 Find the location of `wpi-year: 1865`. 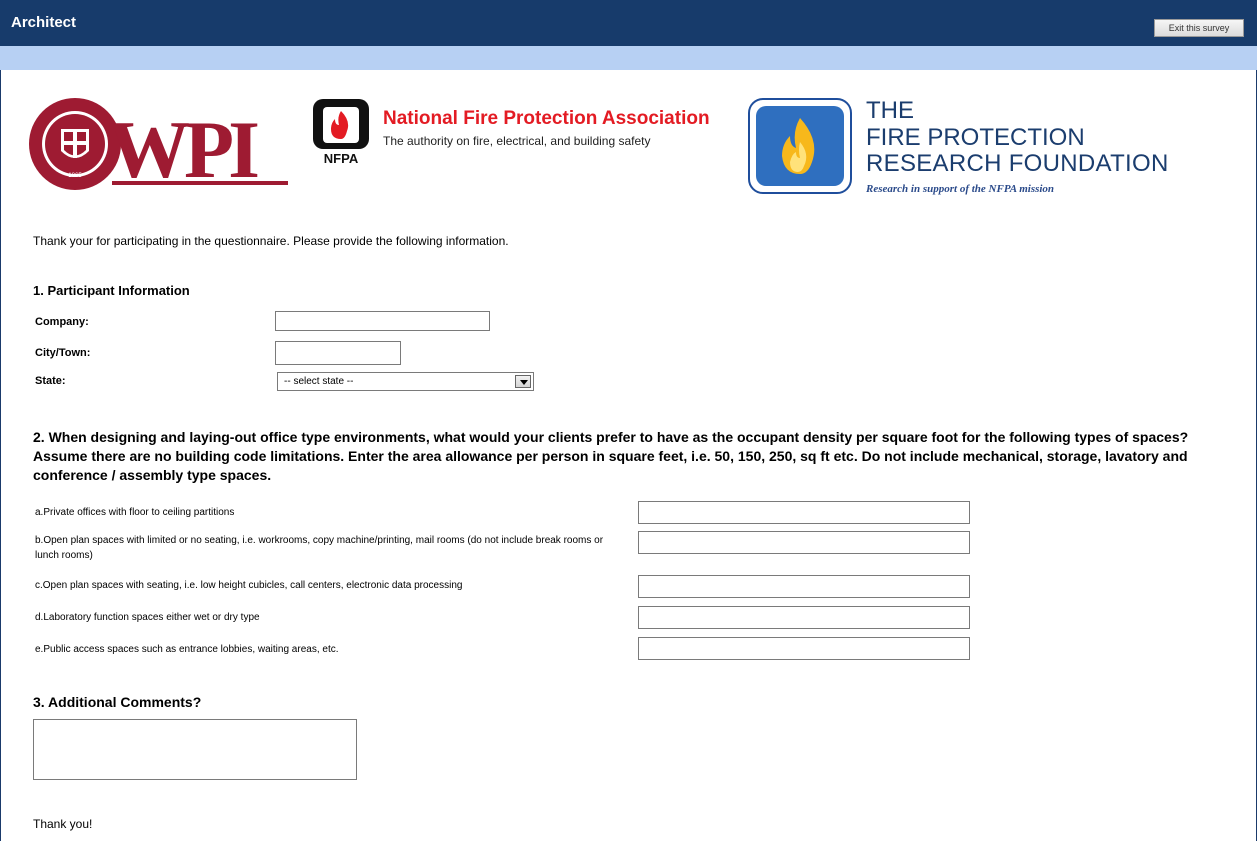

wpi-year: 1865 is located at coordinates (75, 176).